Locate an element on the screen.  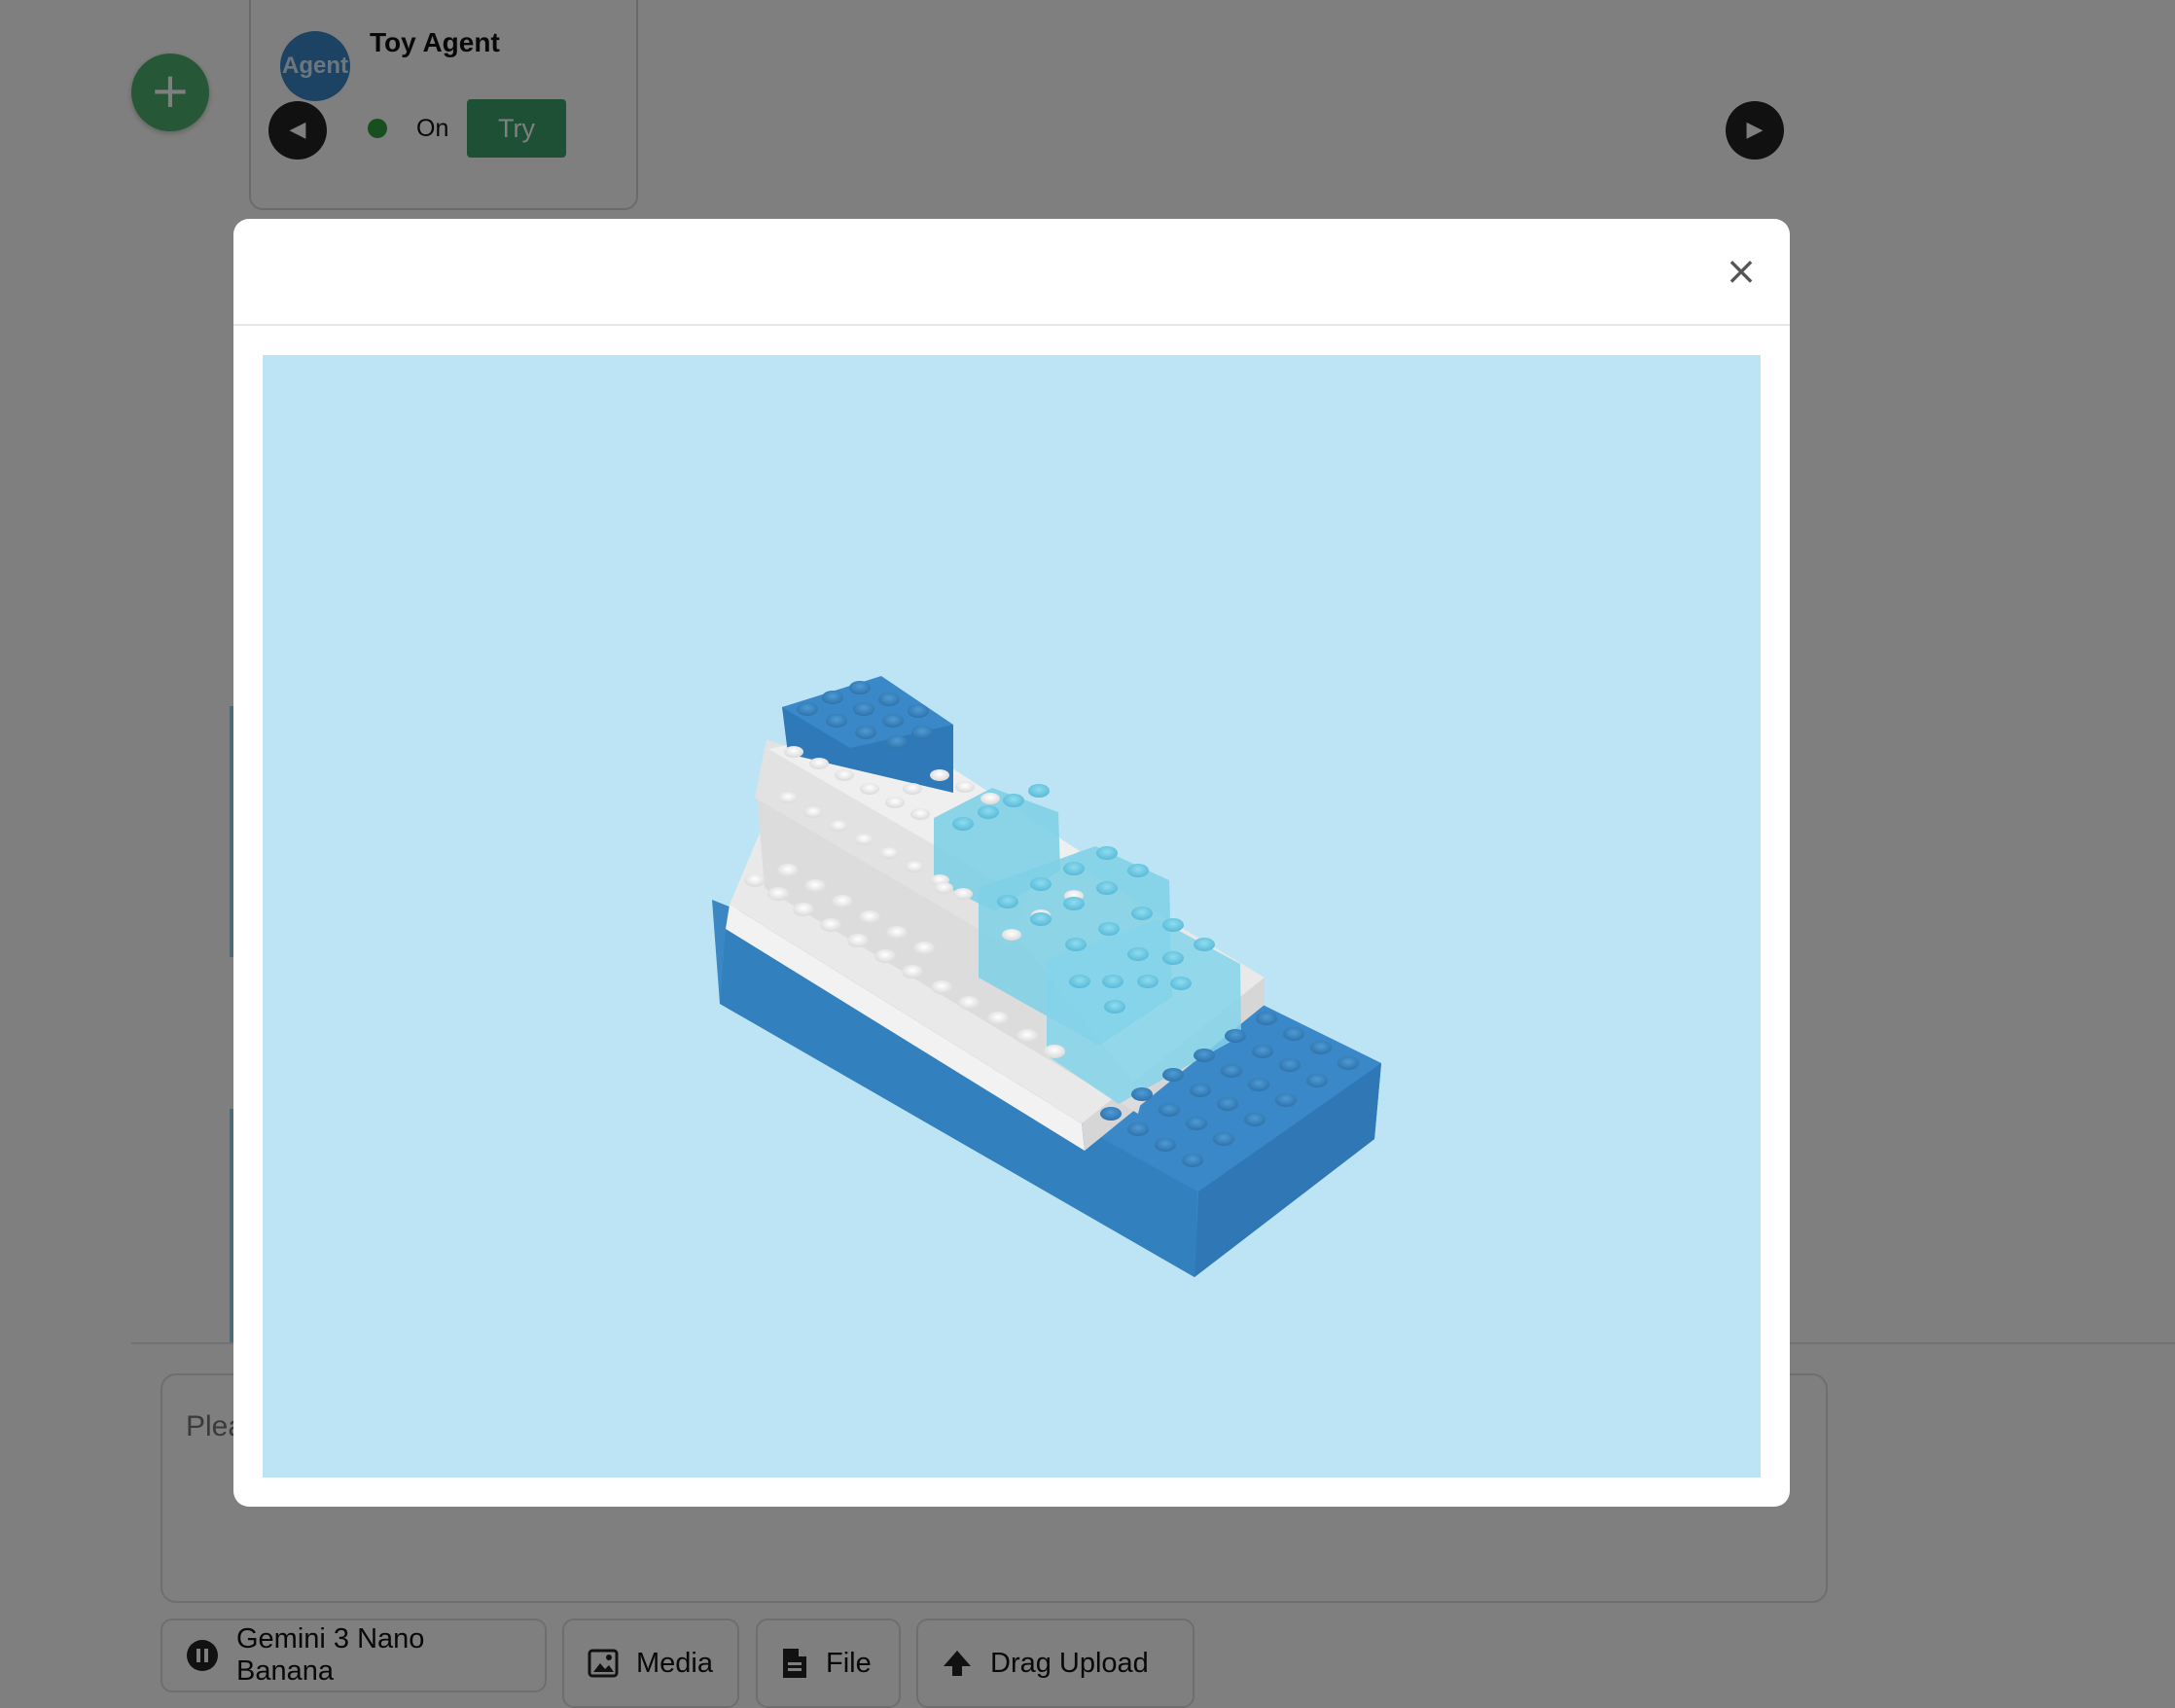
modal-header: × is located at coordinates (1011, 273).